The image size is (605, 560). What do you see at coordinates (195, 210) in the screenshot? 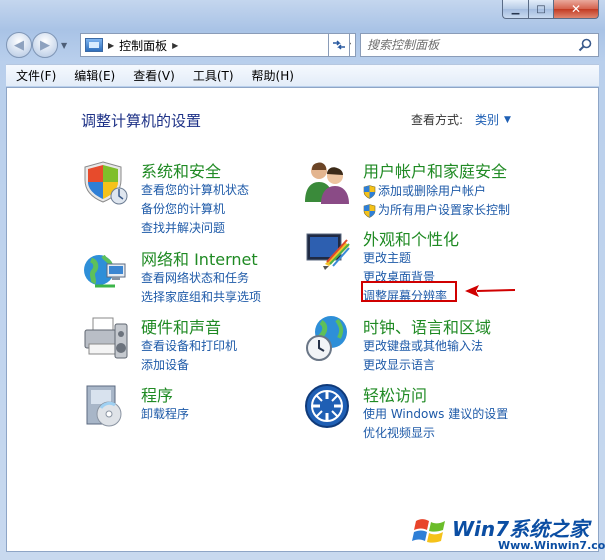
I see `link-backup-computer: 备份您的计算机` at bounding box center [195, 210].